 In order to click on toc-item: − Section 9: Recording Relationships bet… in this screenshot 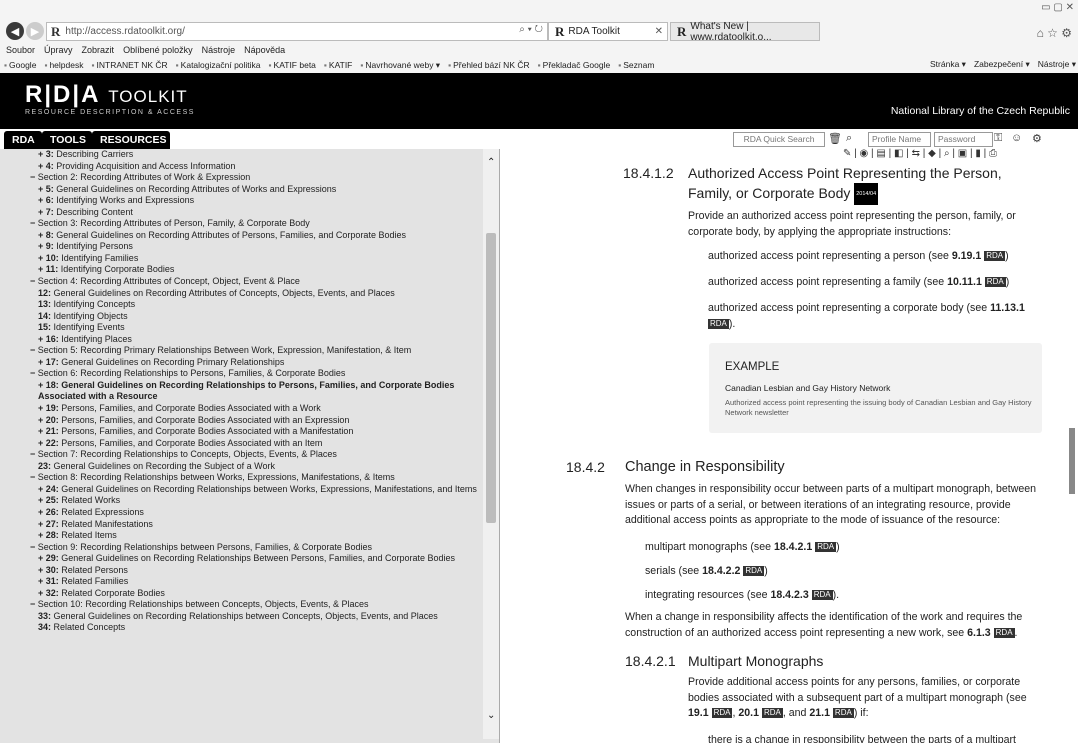, I will do `click(241, 548)`.